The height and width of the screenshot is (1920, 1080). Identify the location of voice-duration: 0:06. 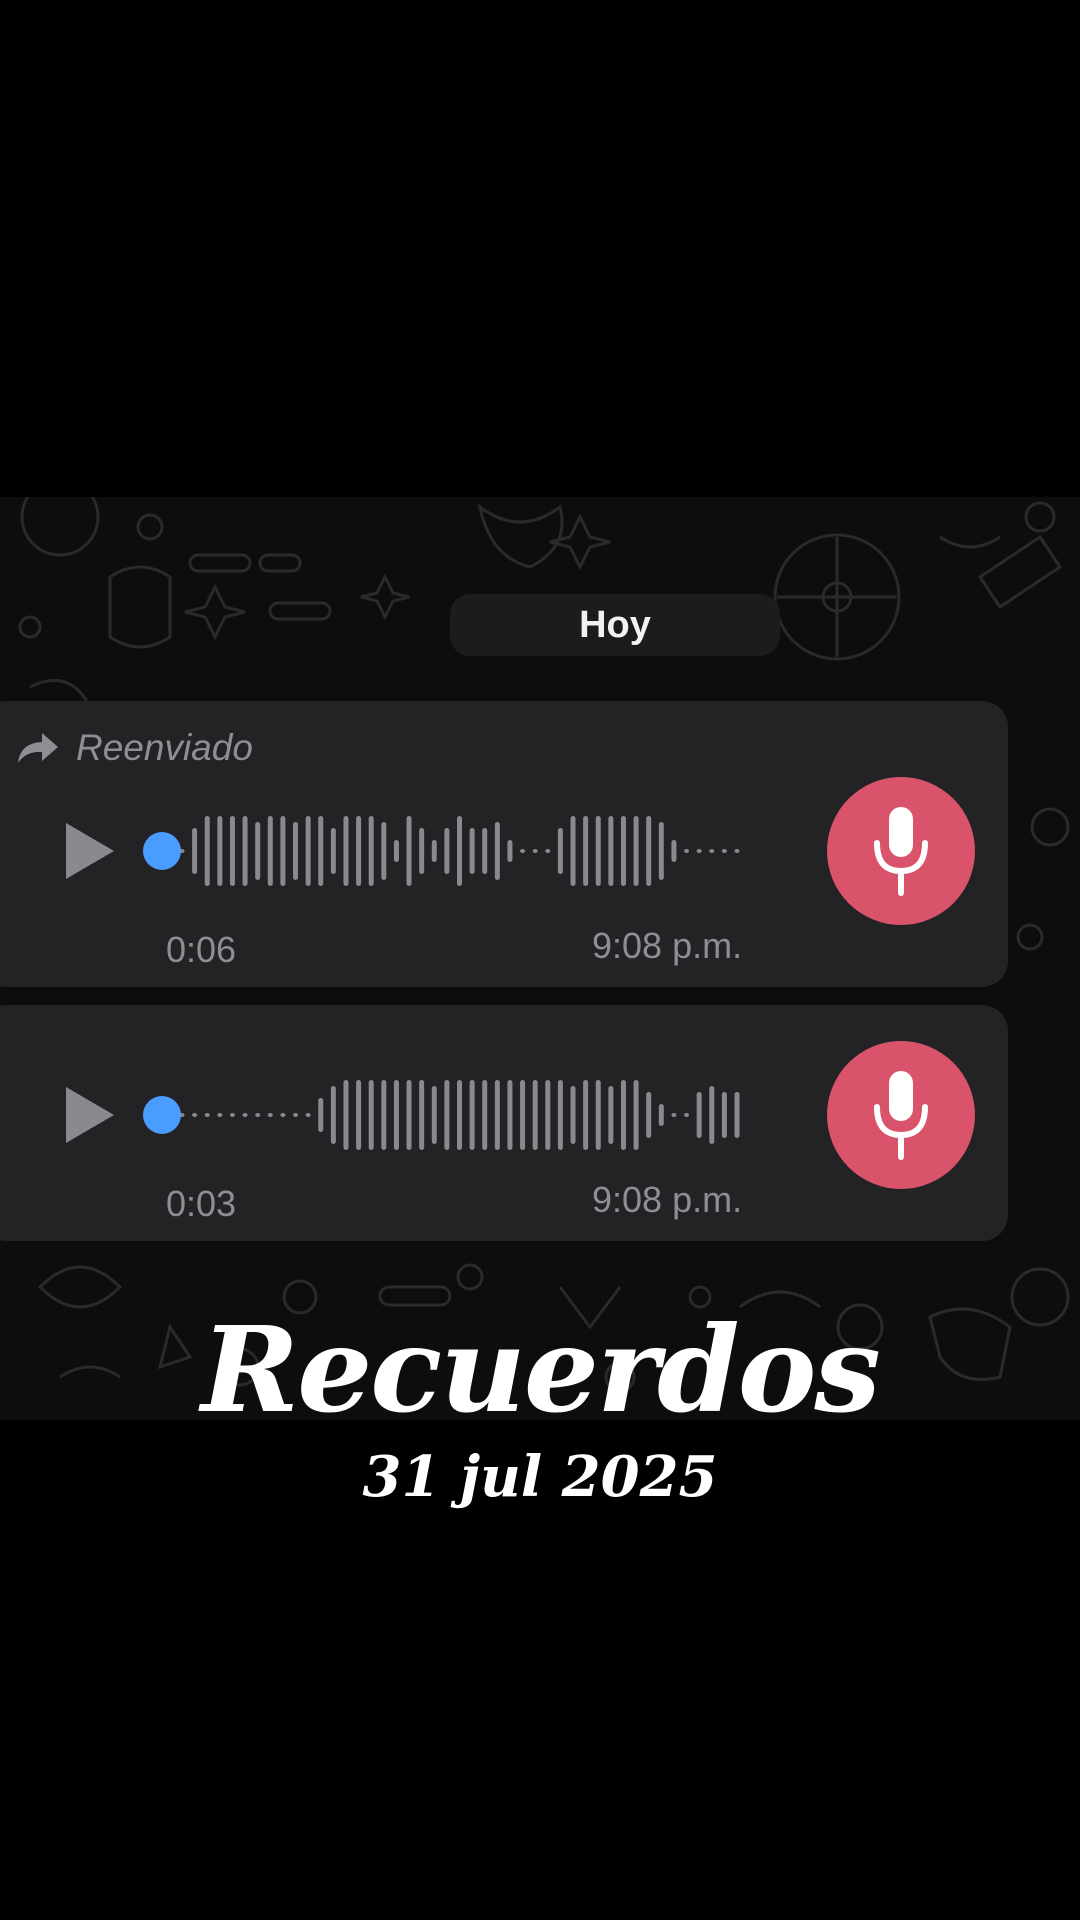
(201, 949).